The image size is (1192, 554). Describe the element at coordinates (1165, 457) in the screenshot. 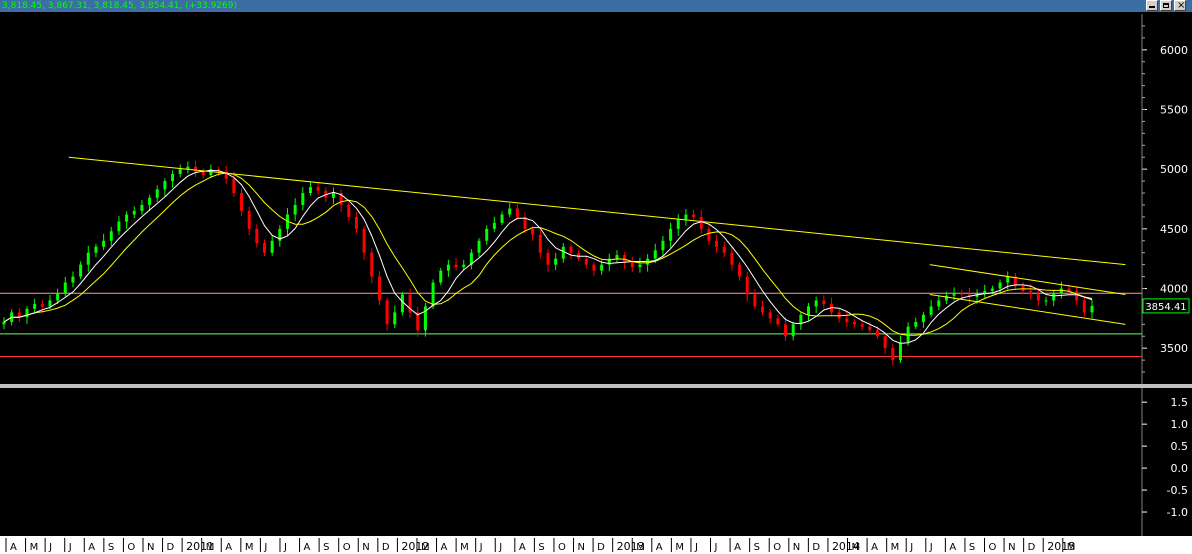

I see `indicator-pane: 1.5 1.0 0.5 0.0 -0.5 -1.0` at that location.